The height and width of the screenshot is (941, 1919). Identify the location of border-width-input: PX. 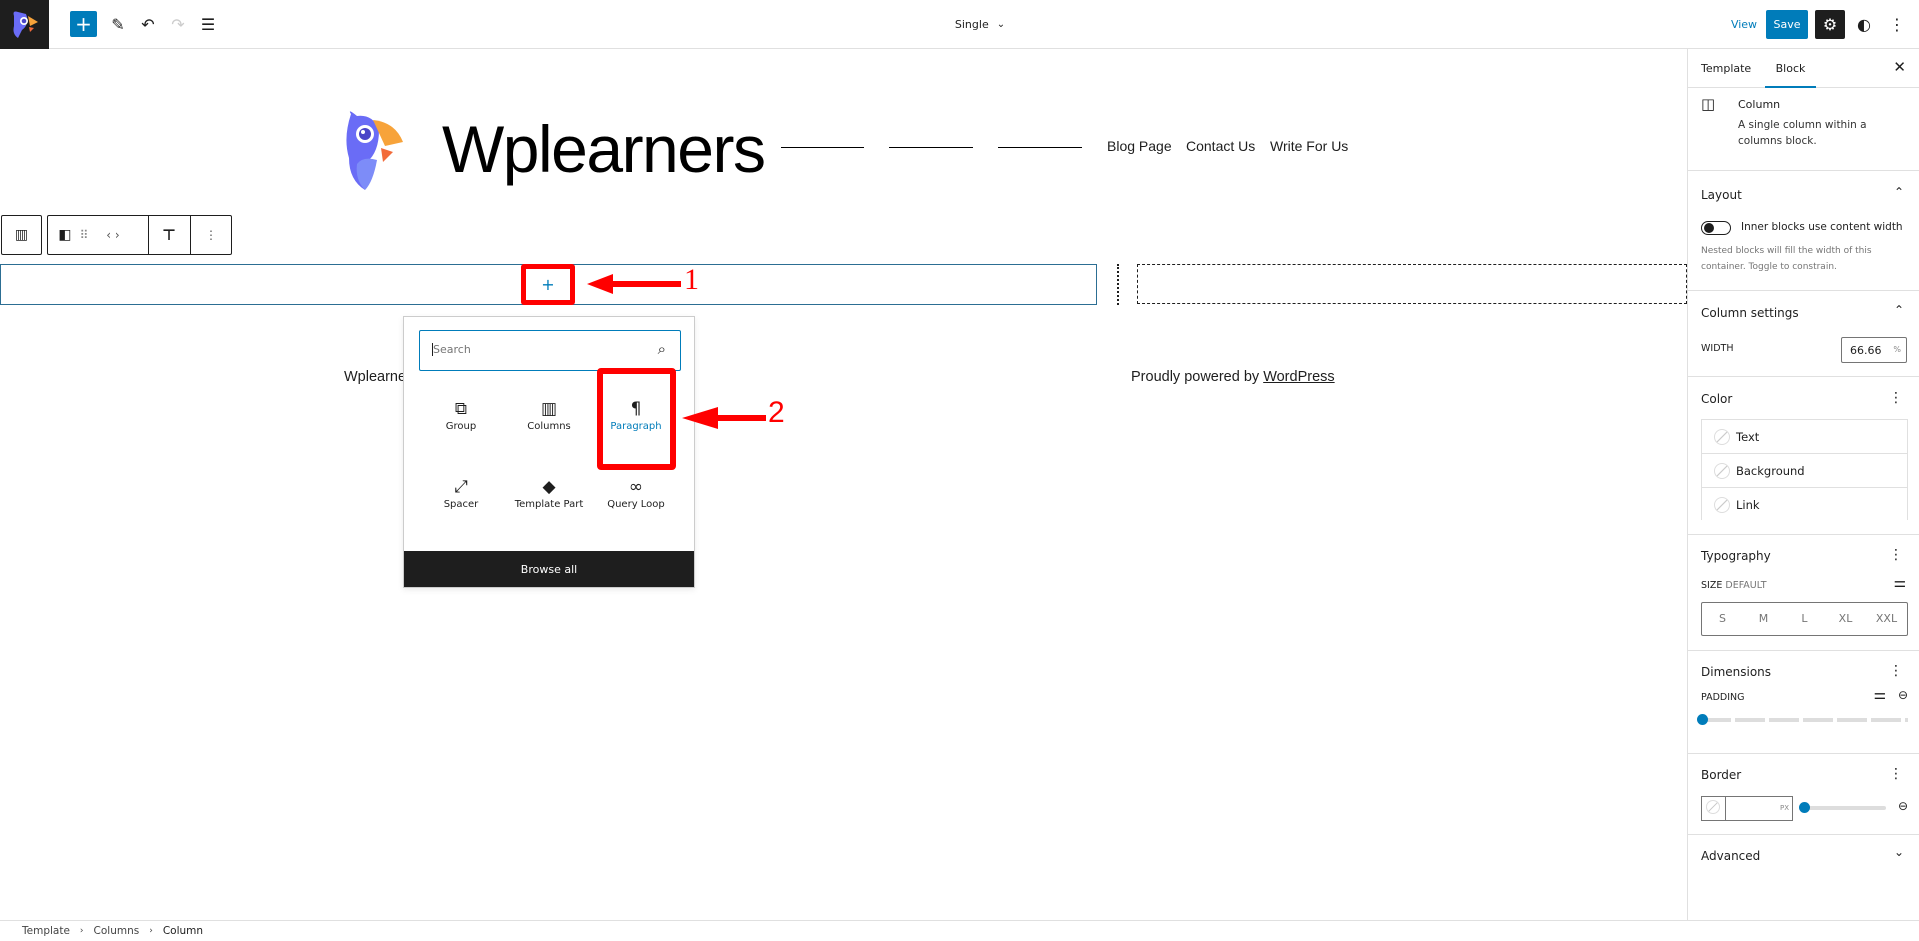
(1747, 808).